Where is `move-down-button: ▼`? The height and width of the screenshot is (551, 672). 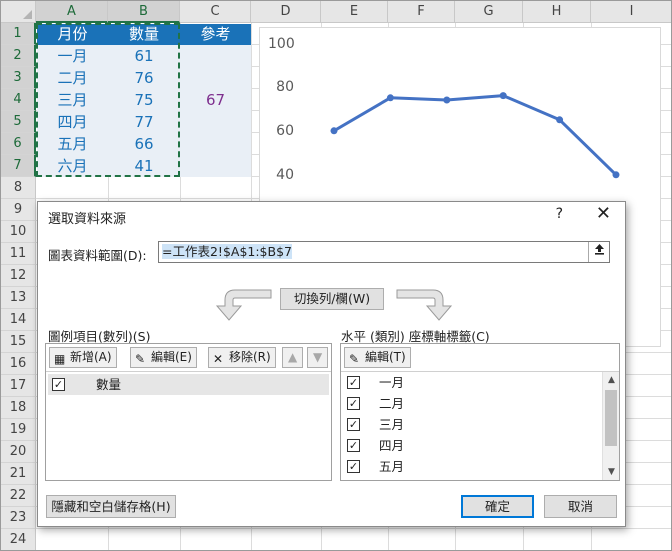
move-down-button: ▼ is located at coordinates (318, 357).